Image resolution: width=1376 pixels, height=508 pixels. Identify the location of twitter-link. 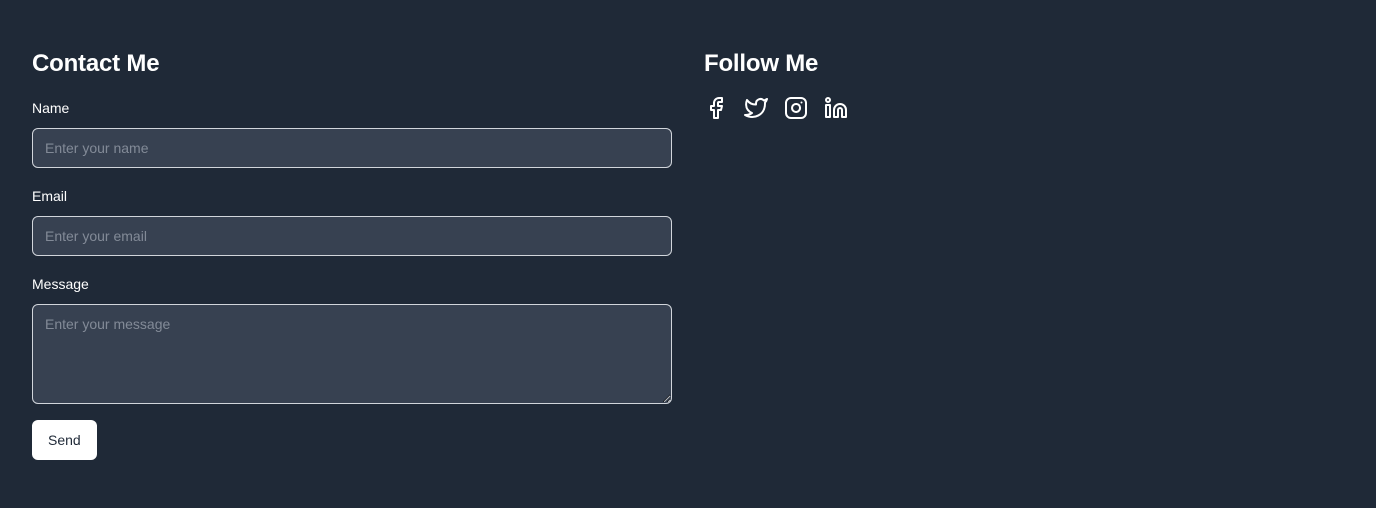
(756, 108).